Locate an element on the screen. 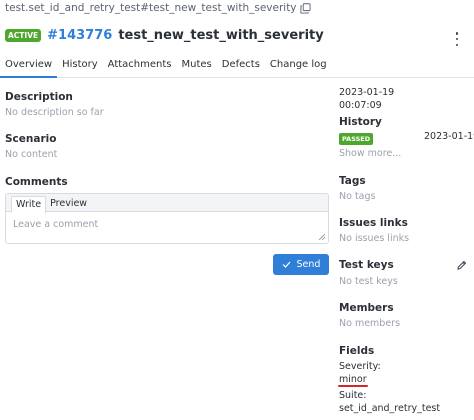 The width and height of the screenshot is (474, 420). history-title: History is located at coordinates (360, 122).